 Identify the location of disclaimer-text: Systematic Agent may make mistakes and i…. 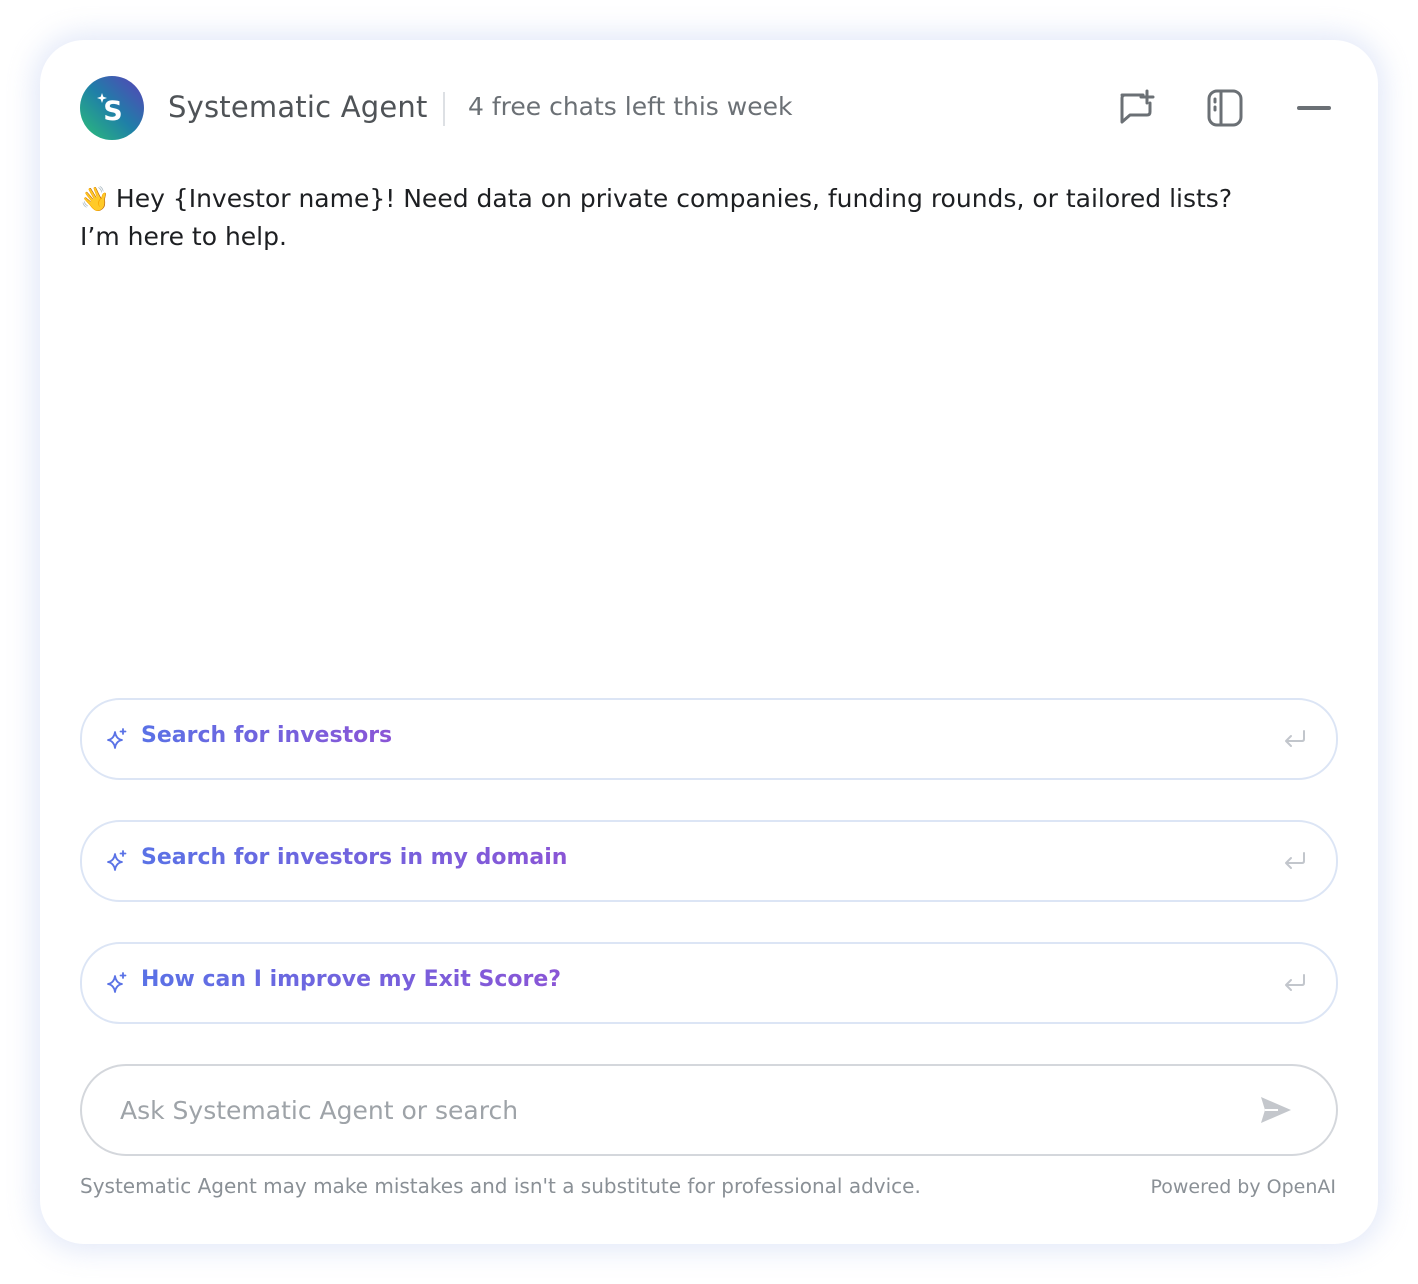
(500, 1186).